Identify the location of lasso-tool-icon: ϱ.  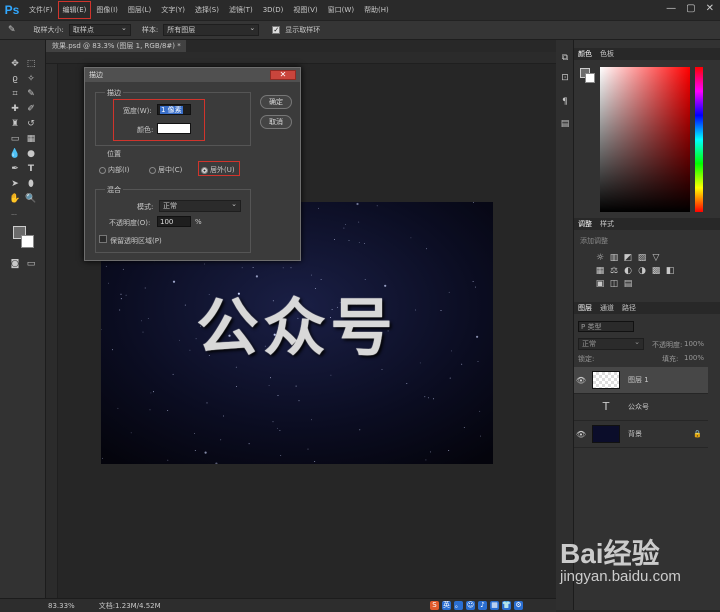
(15, 79).